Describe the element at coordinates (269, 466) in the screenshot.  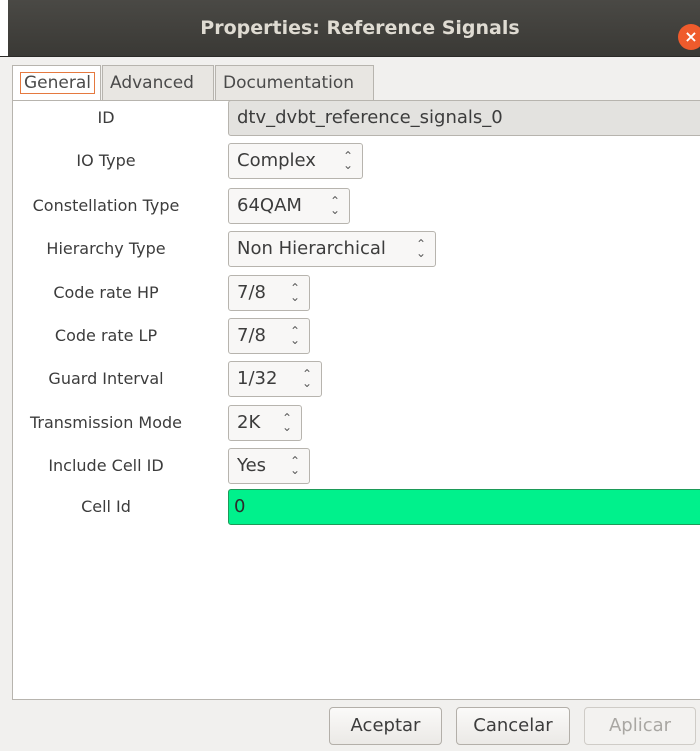
I see `include-cell-id-select: Yes ⌃ ⌄` at that location.